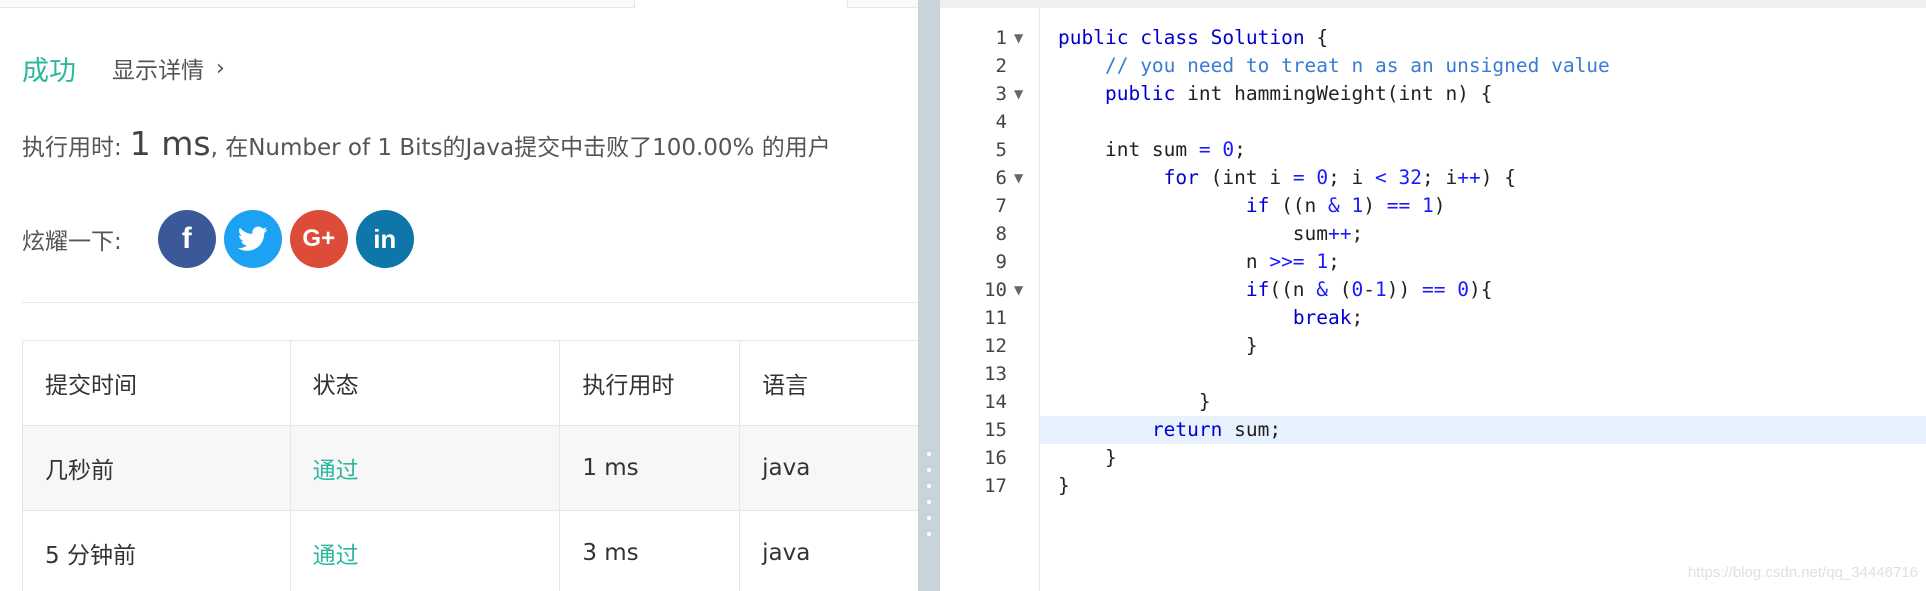 The image size is (1926, 591). What do you see at coordinates (1001, 150) in the screenshot?
I see `line-number: 5` at bounding box center [1001, 150].